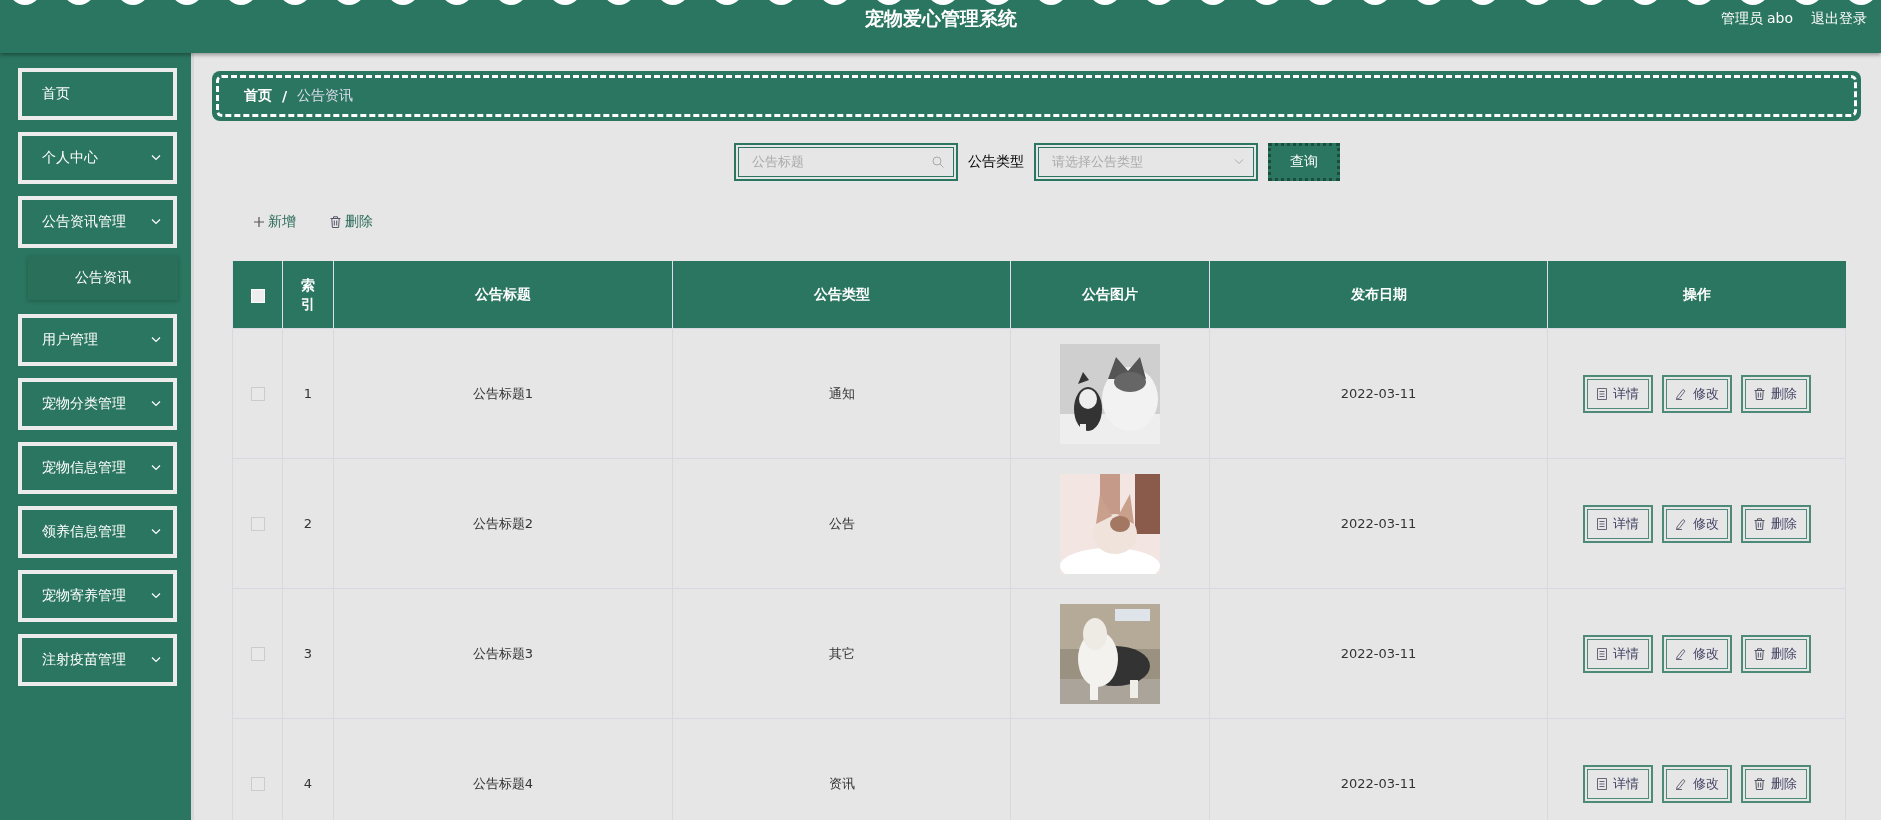  What do you see at coordinates (275, 222) in the screenshot?
I see `add-button: 新增` at bounding box center [275, 222].